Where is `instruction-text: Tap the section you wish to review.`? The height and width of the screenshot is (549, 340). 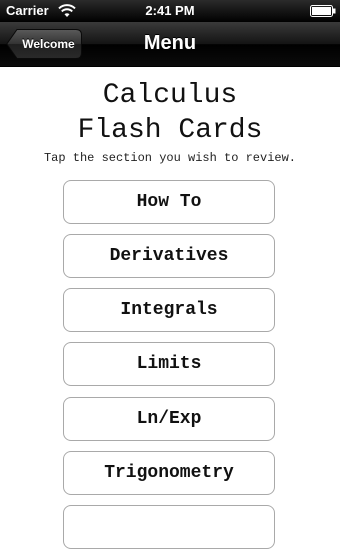
instruction-text: Tap the section you wish to review. is located at coordinates (170, 158).